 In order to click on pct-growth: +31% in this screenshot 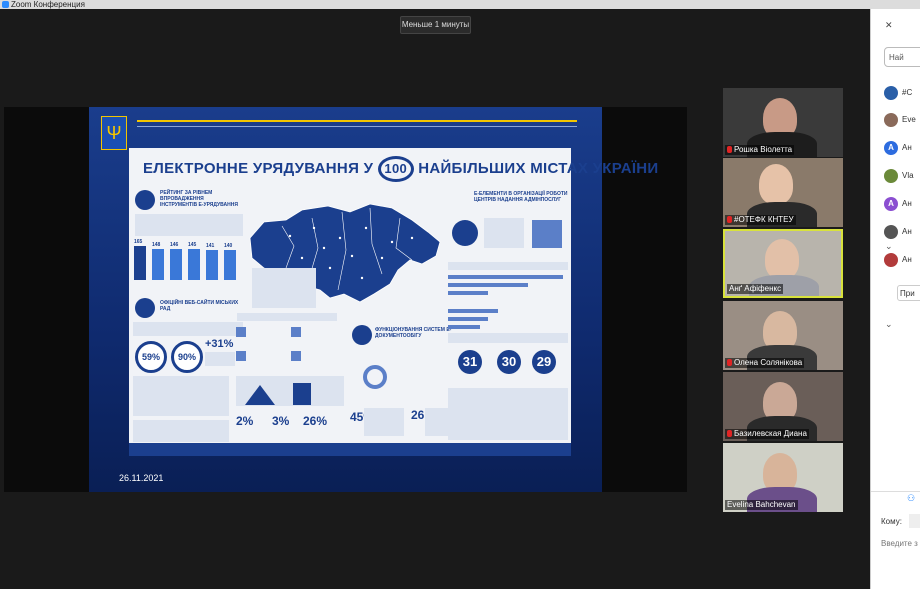, I will do `click(219, 344)`.